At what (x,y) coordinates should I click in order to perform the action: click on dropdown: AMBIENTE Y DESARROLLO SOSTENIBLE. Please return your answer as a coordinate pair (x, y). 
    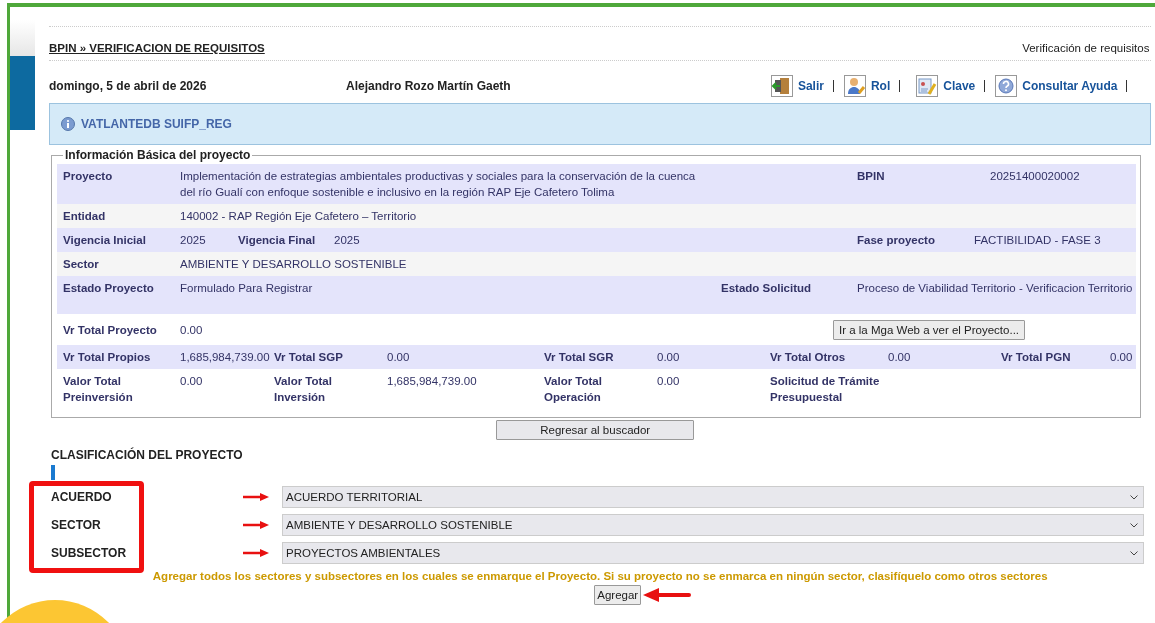
    Looking at the image, I should click on (713, 525).